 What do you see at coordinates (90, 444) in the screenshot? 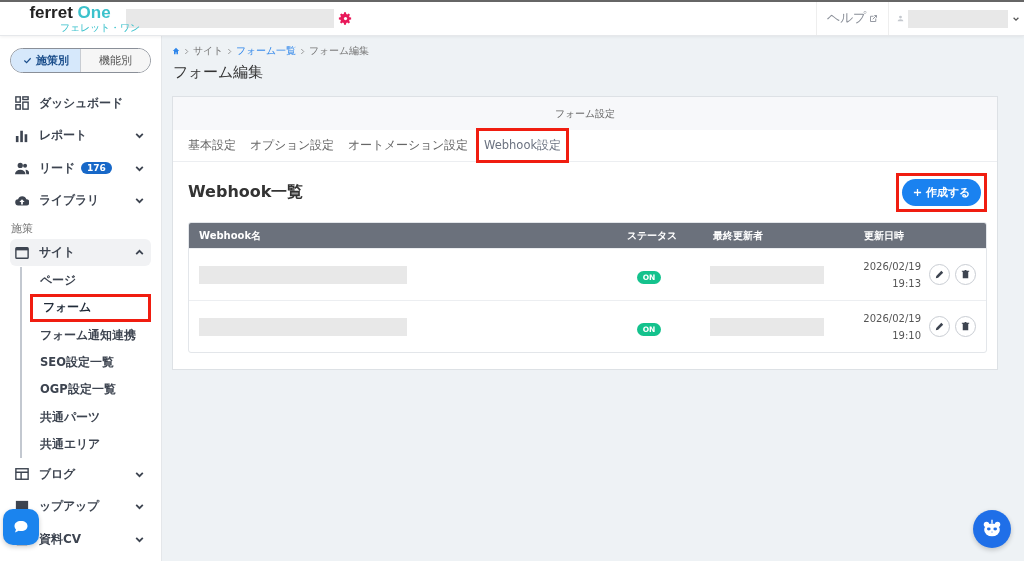
I see `sub-nav-item: 共通エリア` at bounding box center [90, 444].